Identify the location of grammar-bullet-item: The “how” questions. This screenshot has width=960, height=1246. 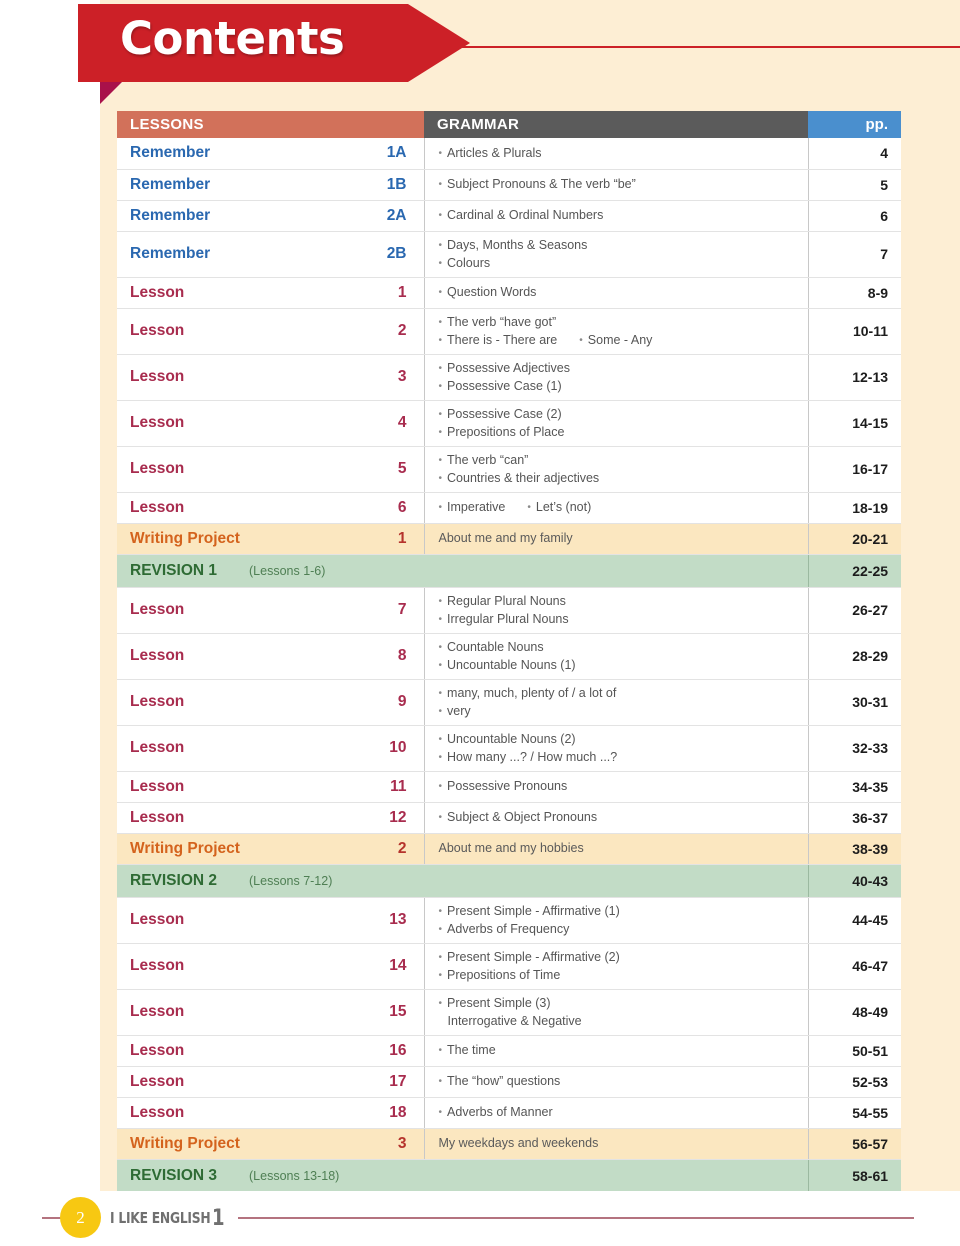
(623, 1081).